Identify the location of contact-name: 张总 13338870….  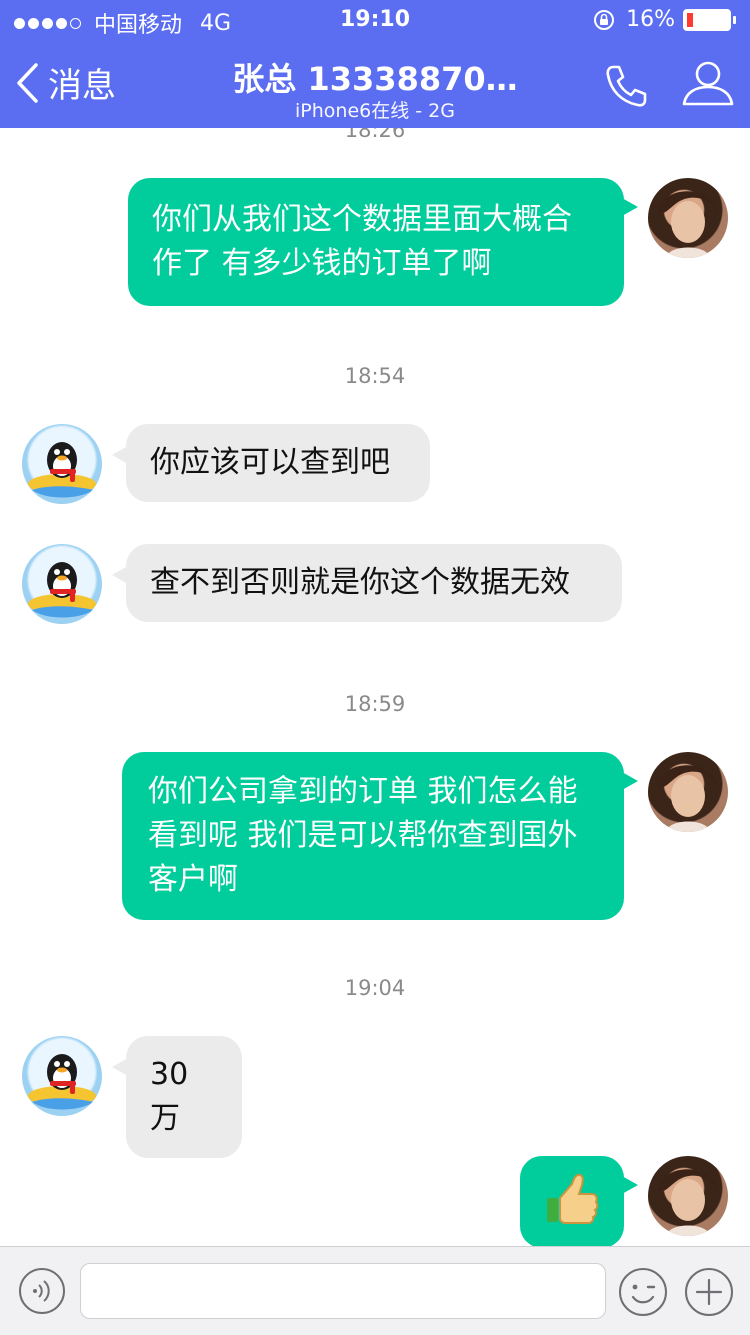
(375, 77).